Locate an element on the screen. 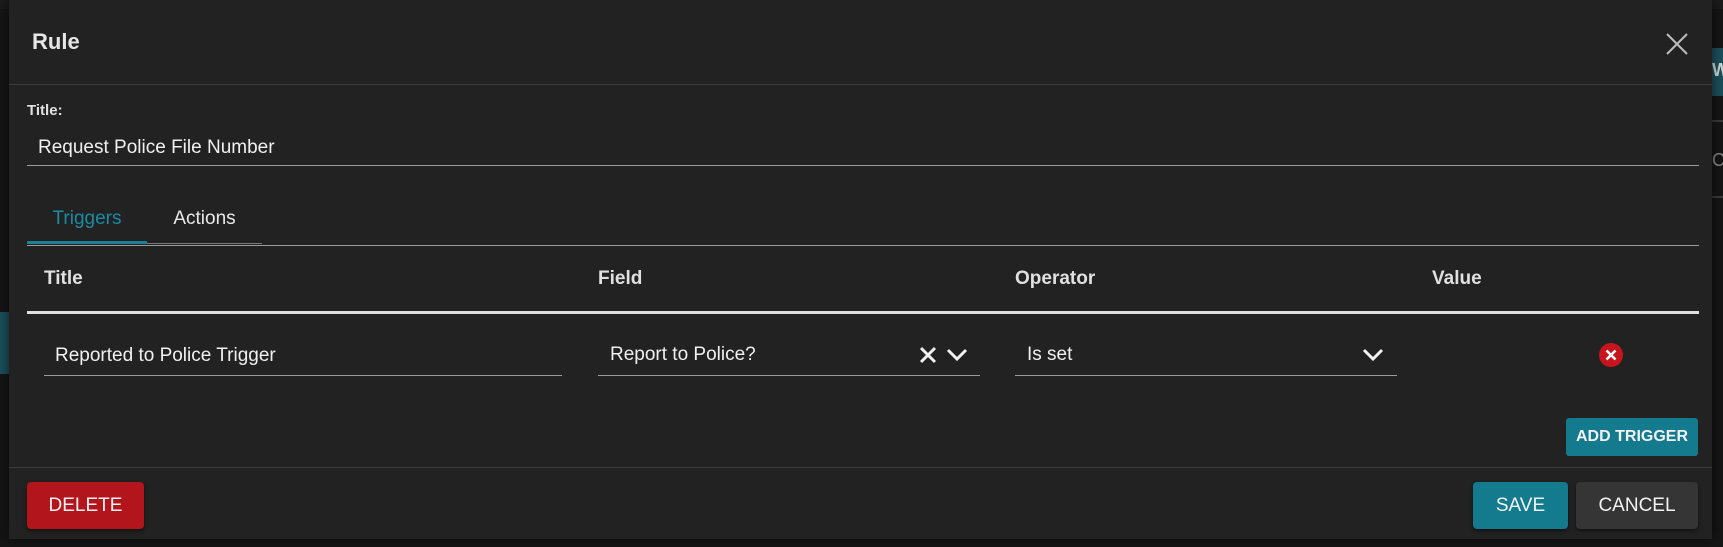 This screenshot has width=1723, height=547. close-icon is located at coordinates (1677, 44).